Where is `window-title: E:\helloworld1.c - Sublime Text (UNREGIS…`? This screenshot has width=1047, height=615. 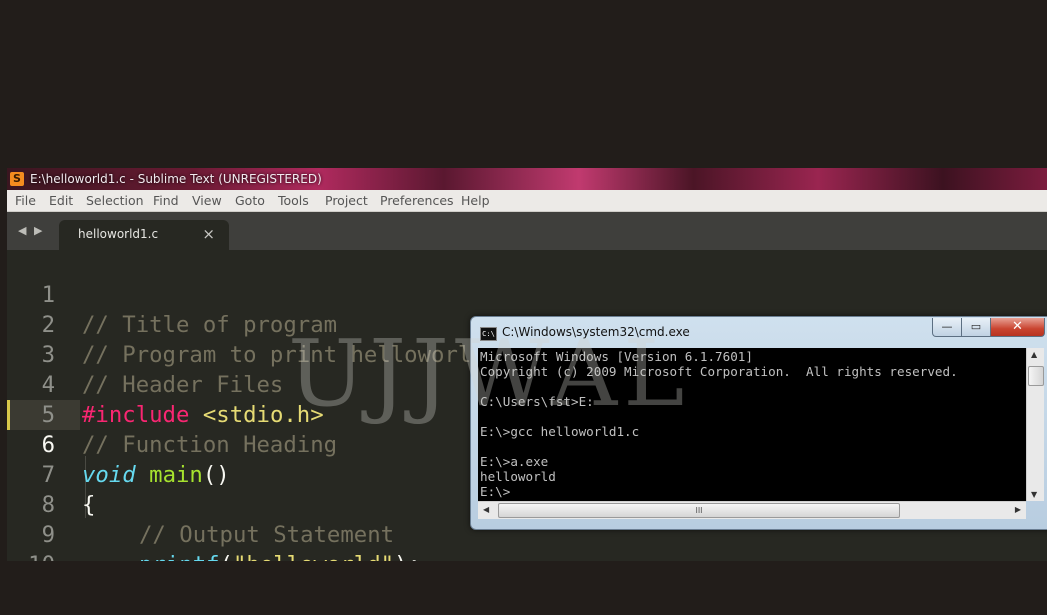 window-title: E:\helloworld1.c - Sublime Text (UNREGIS… is located at coordinates (176, 179).